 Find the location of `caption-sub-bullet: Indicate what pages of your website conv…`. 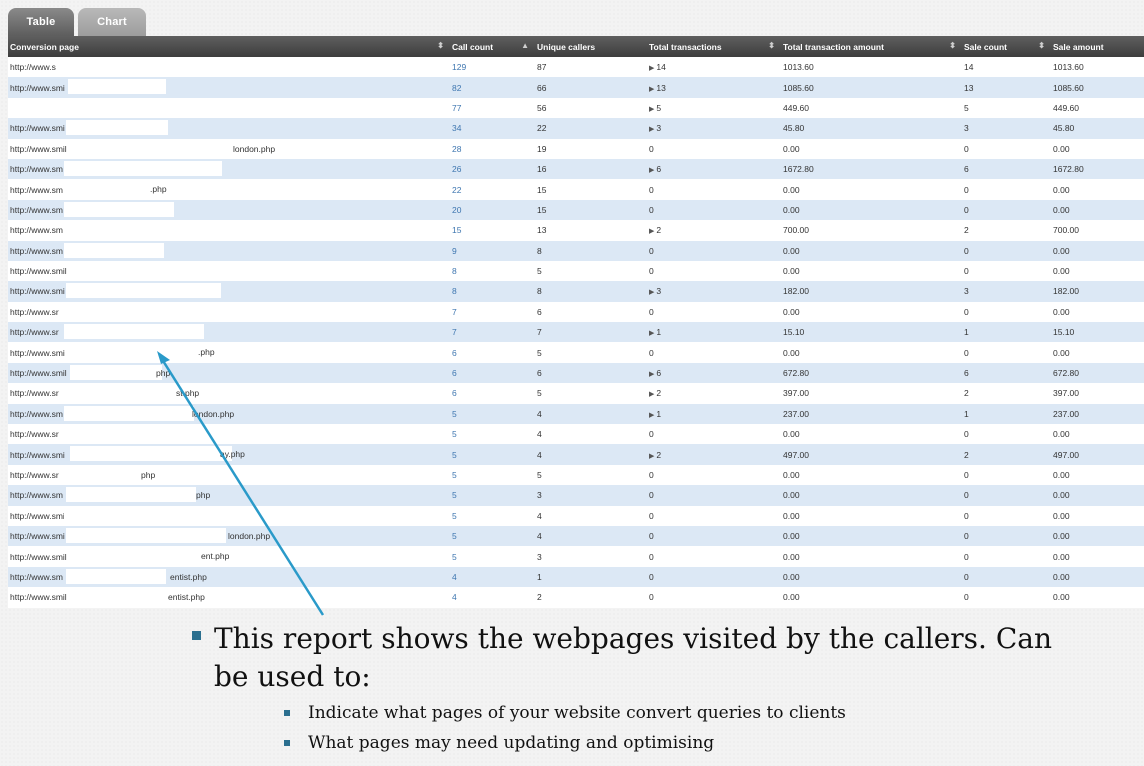

caption-sub-bullet: Indicate what pages of your website conv… is located at coordinates (564, 713).